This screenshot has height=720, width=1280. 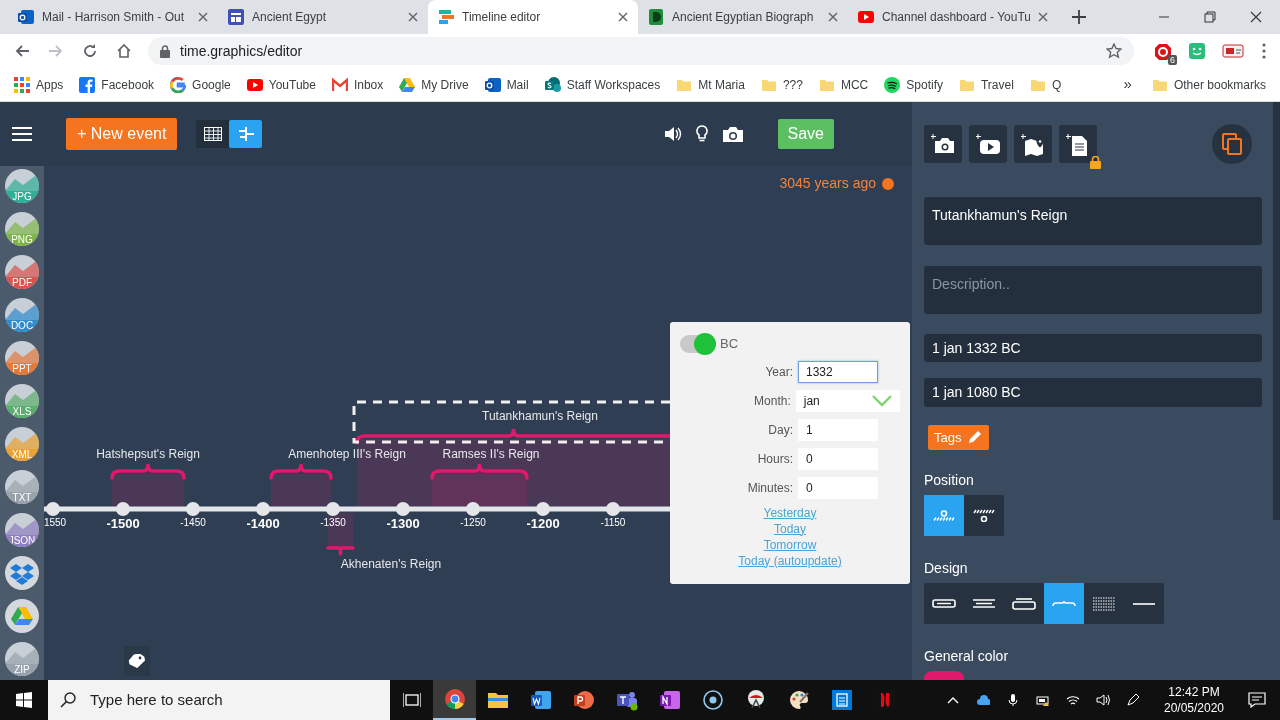 What do you see at coordinates (434, 84) in the screenshot?
I see `bookmark: My Drive` at bounding box center [434, 84].